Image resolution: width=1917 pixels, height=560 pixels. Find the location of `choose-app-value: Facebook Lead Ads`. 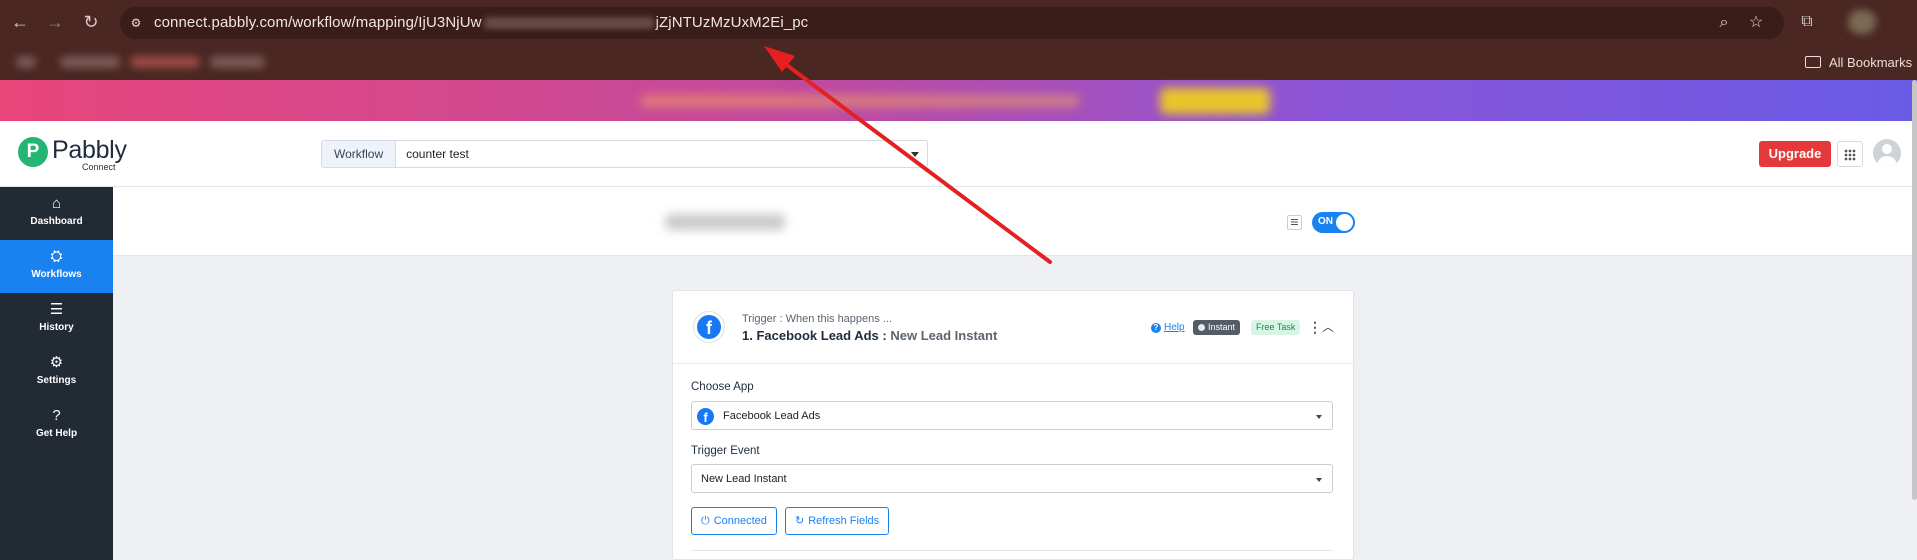

choose-app-value: Facebook Lead Ads is located at coordinates (772, 416).